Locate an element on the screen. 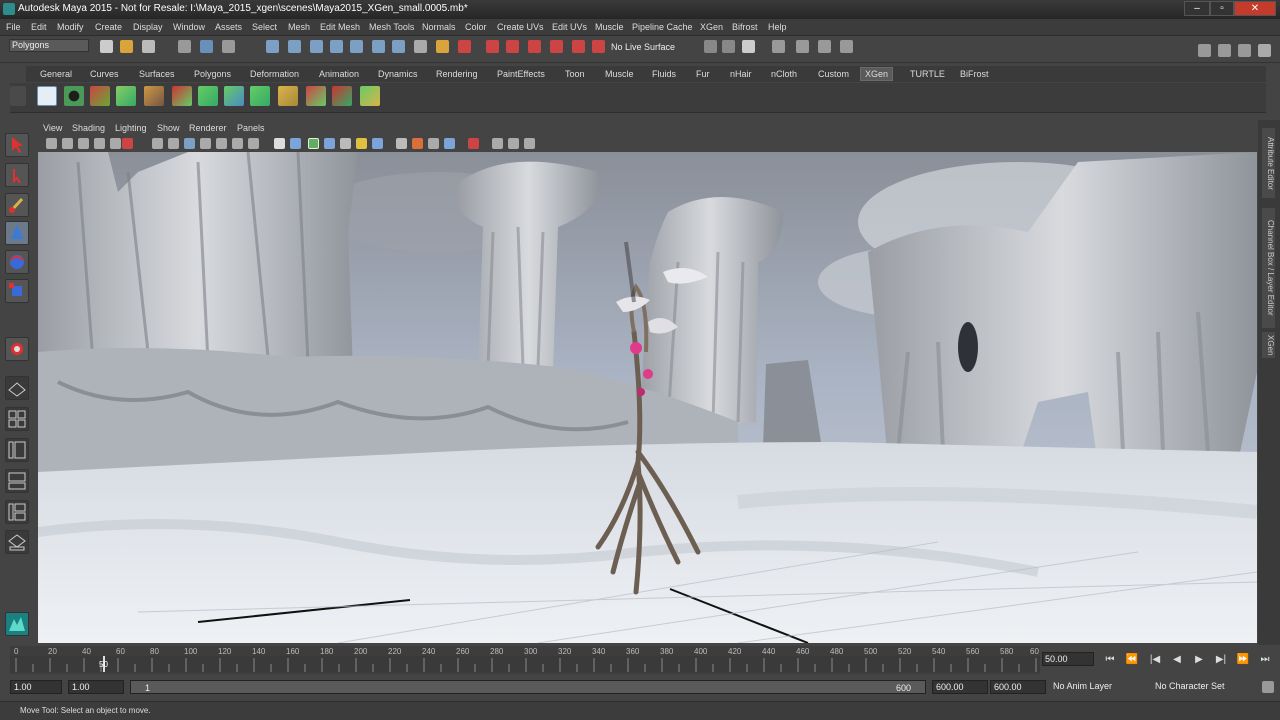  film-gate-icon is located at coordinates (173, 143).